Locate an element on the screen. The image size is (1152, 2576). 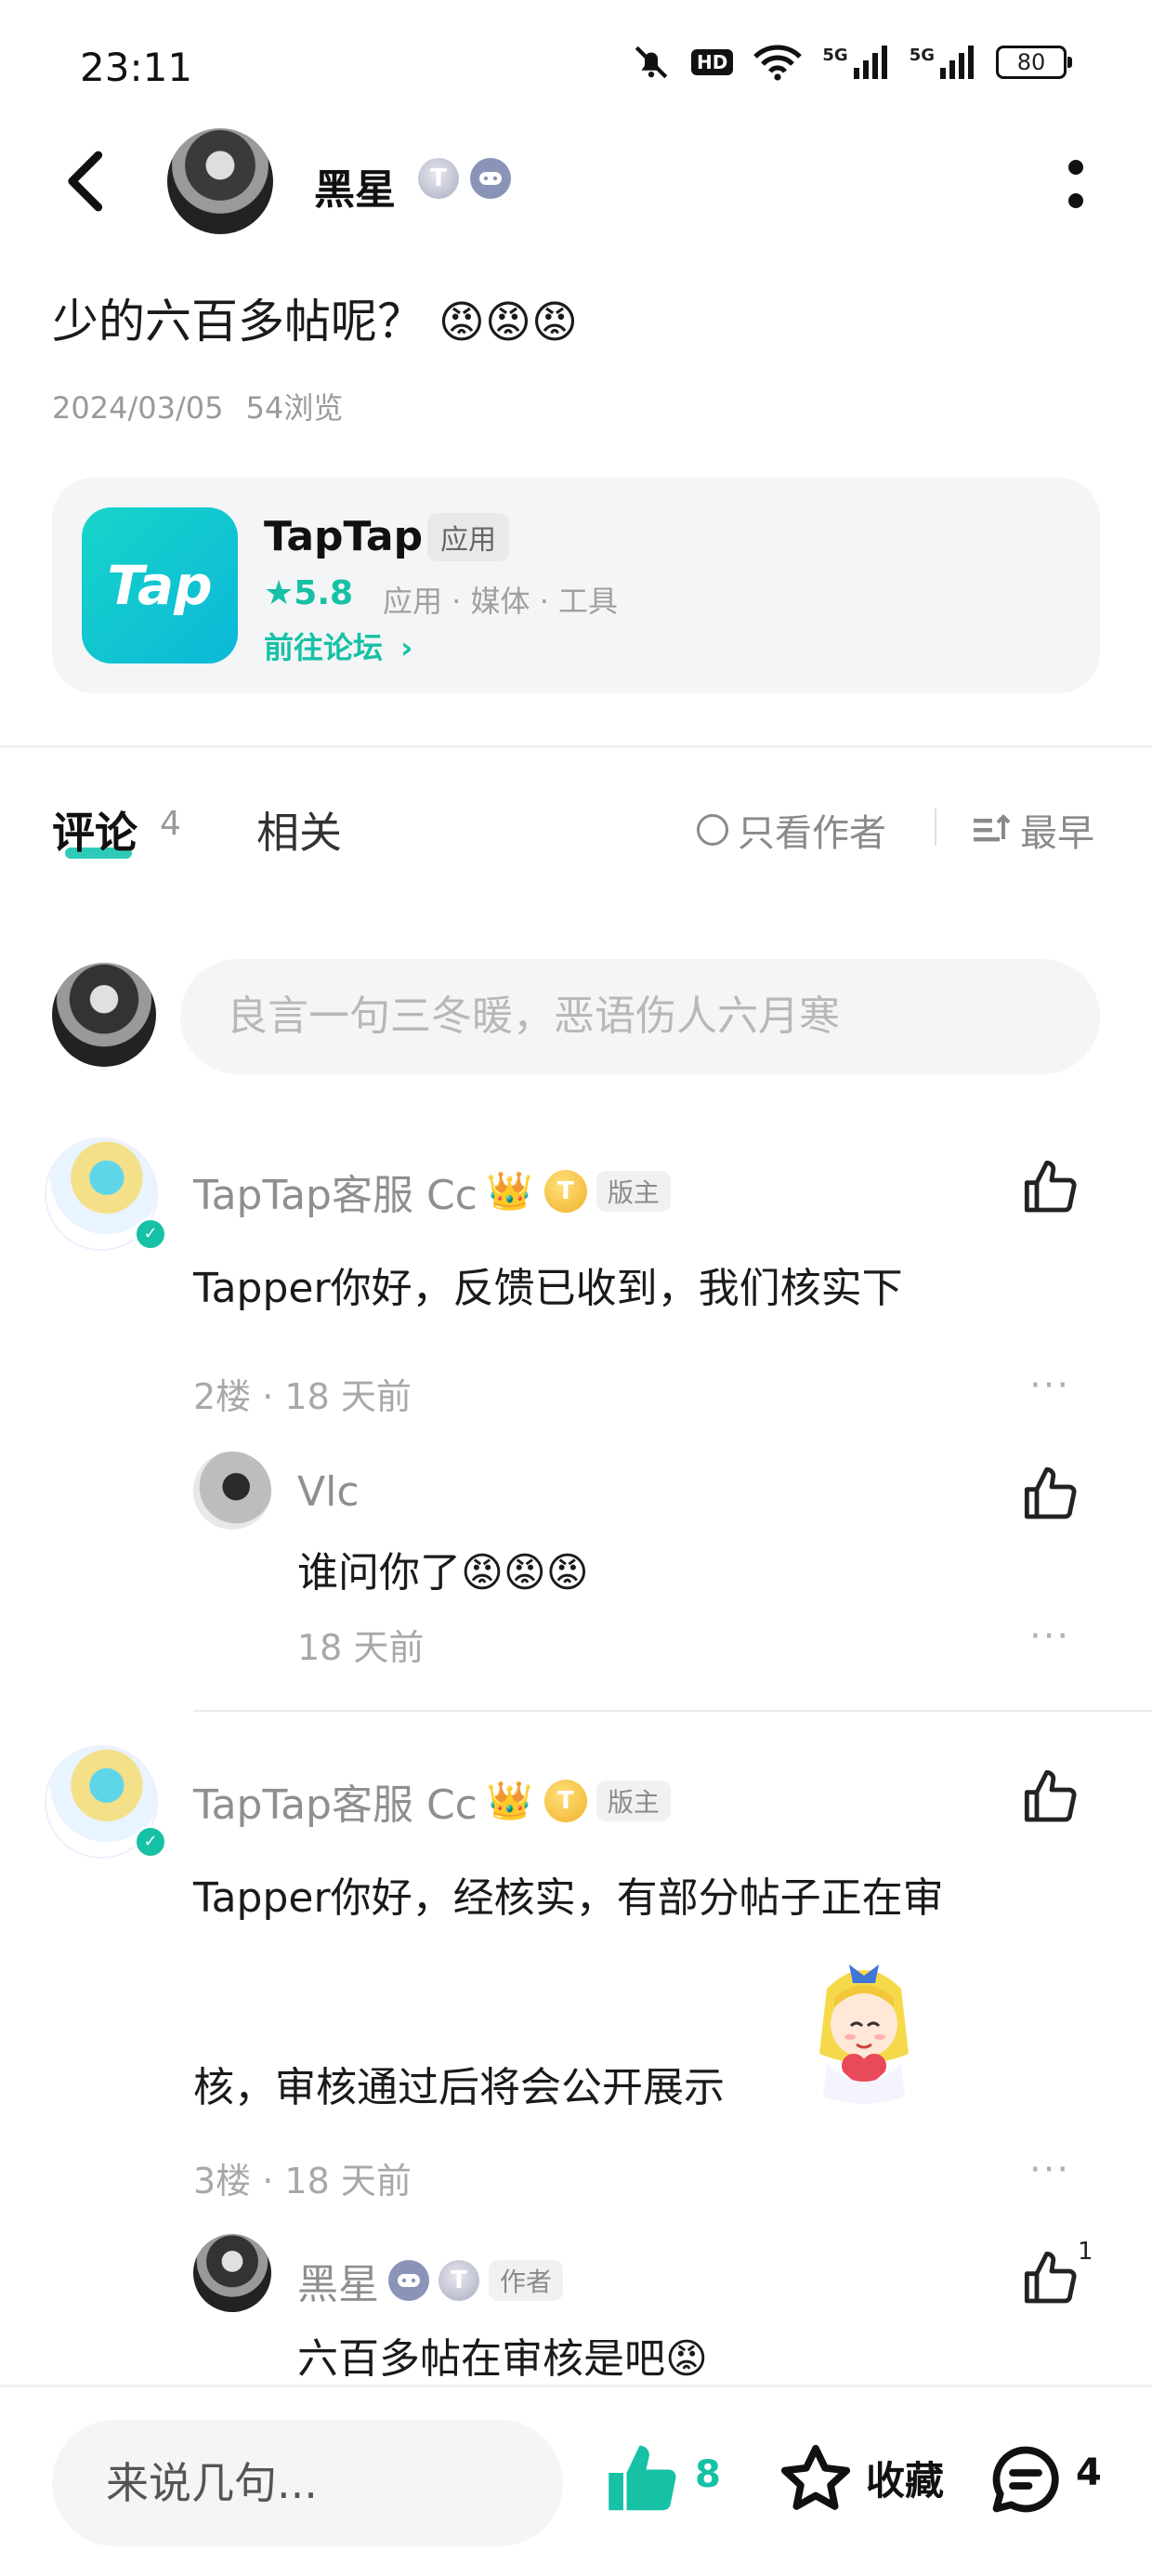
sort-button: 最早 is located at coordinates (1034, 830).